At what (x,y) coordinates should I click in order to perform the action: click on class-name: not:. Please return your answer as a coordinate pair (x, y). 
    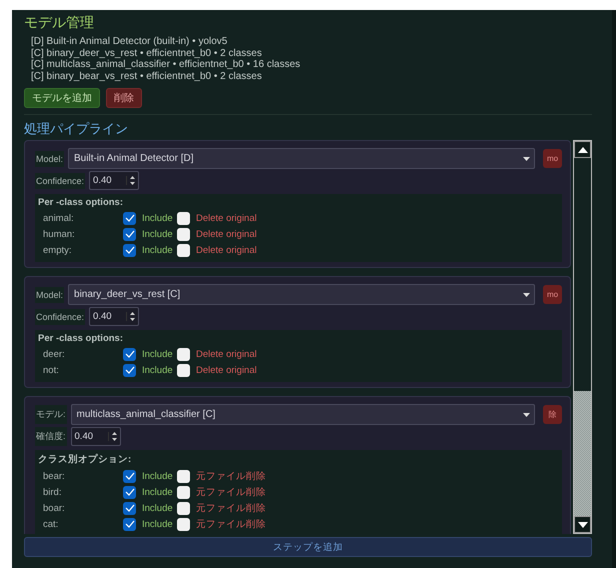
    Looking at the image, I should click on (51, 370).